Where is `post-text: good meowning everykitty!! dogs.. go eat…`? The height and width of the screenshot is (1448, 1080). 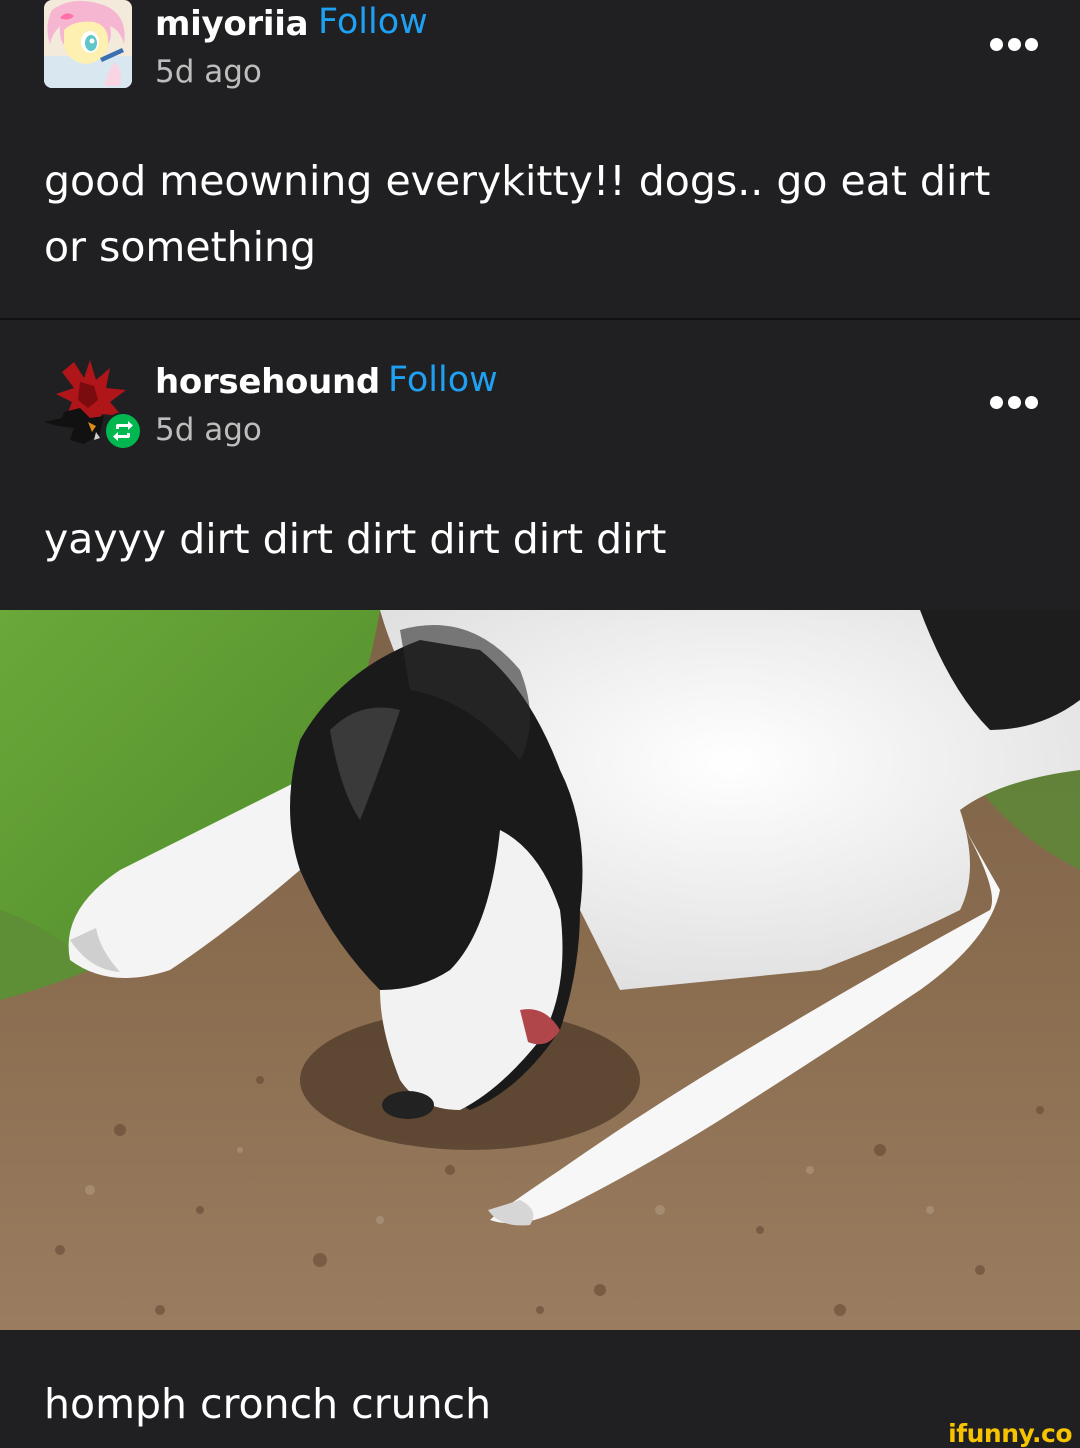 post-text: good meowning everykitty!! dogs.. go eat… is located at coordinates (517, 214).